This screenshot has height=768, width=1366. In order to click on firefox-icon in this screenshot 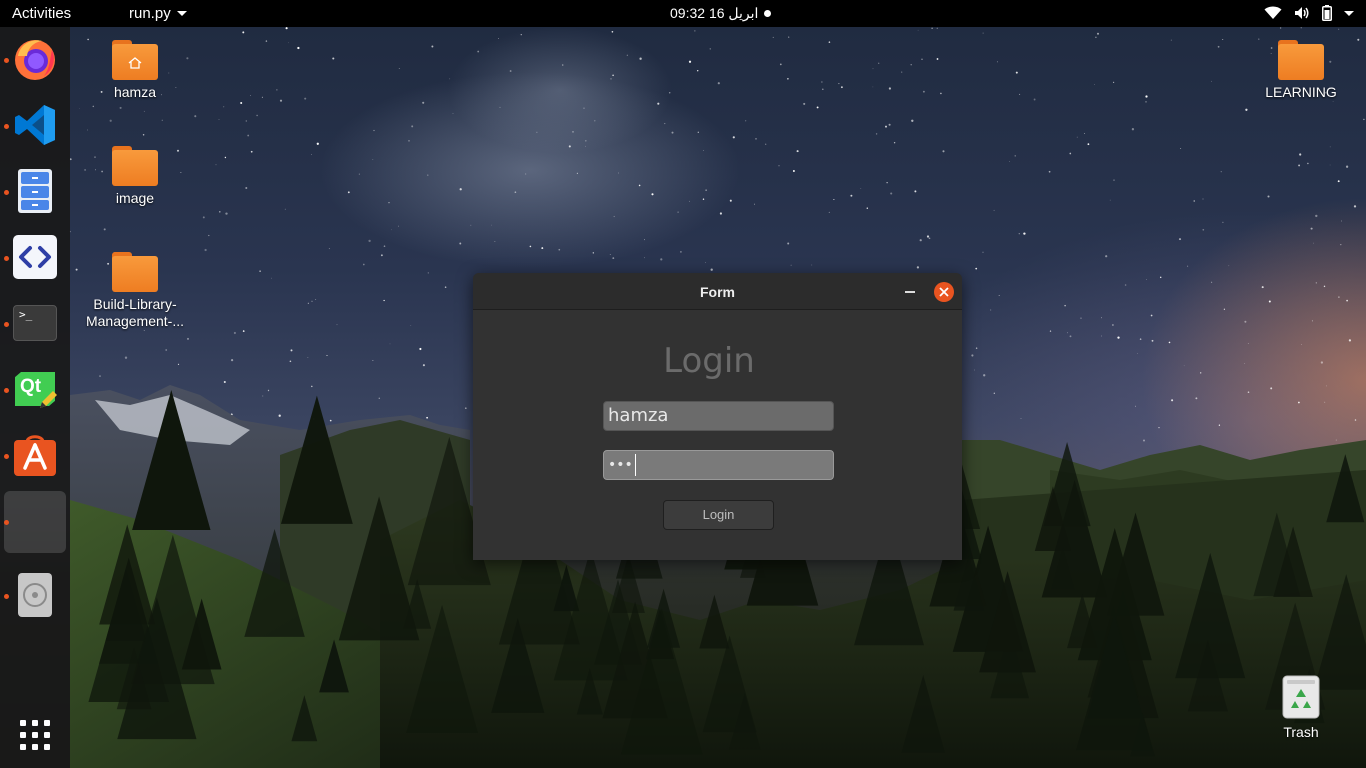, I will do `click(35, 60)`.